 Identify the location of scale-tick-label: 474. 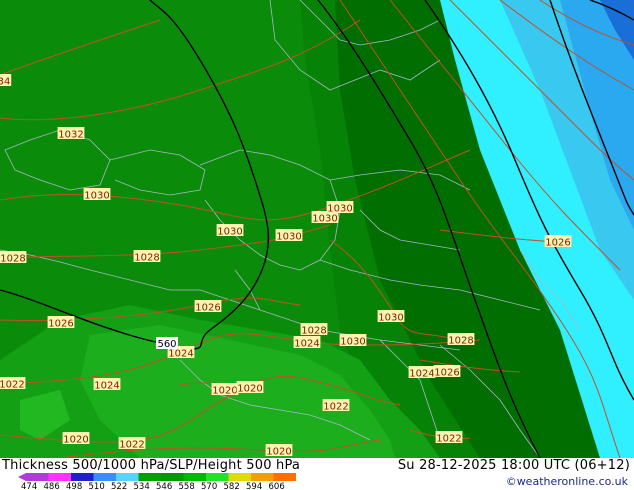
(29, 485).